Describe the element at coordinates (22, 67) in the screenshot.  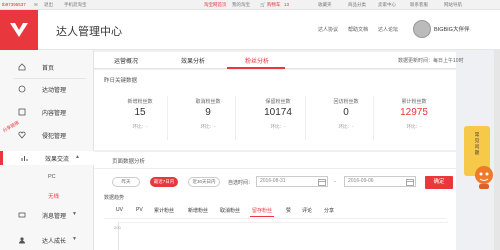
I see `home-icon` at that location.